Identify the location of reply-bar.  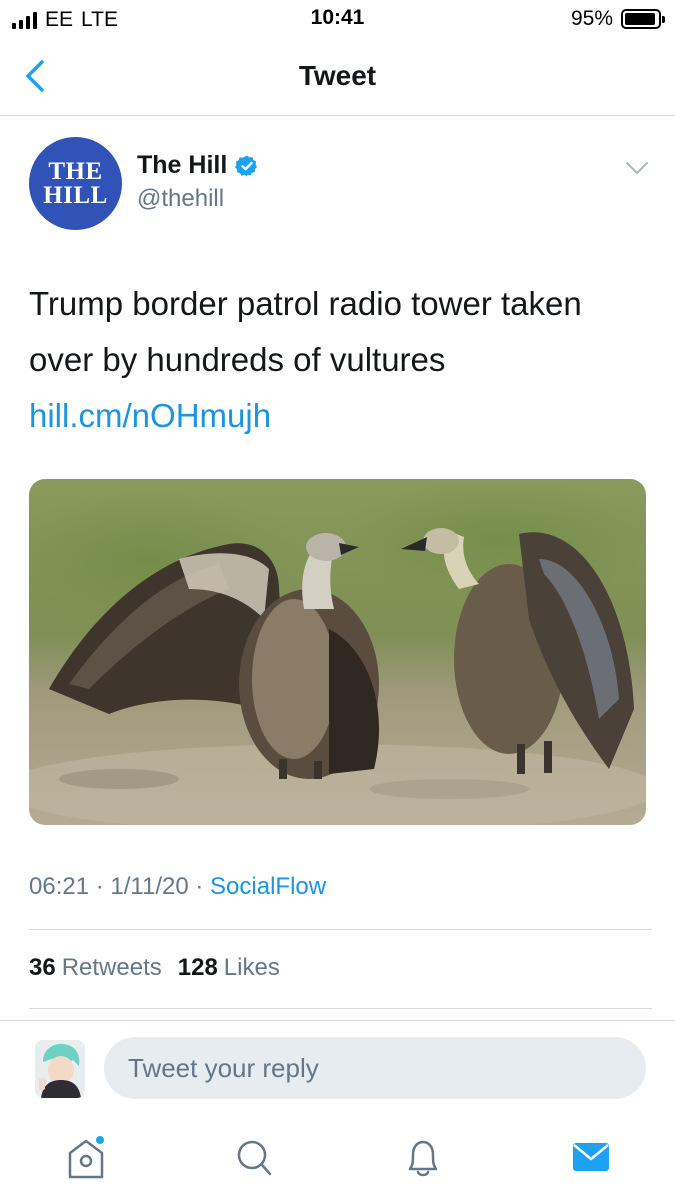
(337, 1067).